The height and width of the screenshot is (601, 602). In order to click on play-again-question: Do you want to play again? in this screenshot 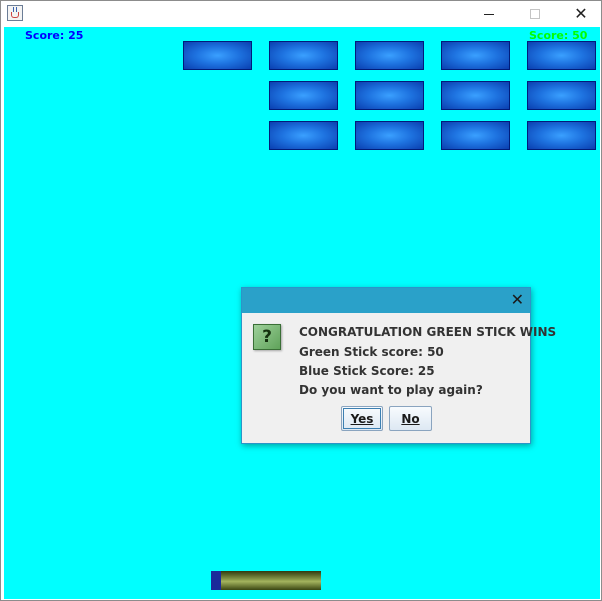, I will do `click(391, 390)`.